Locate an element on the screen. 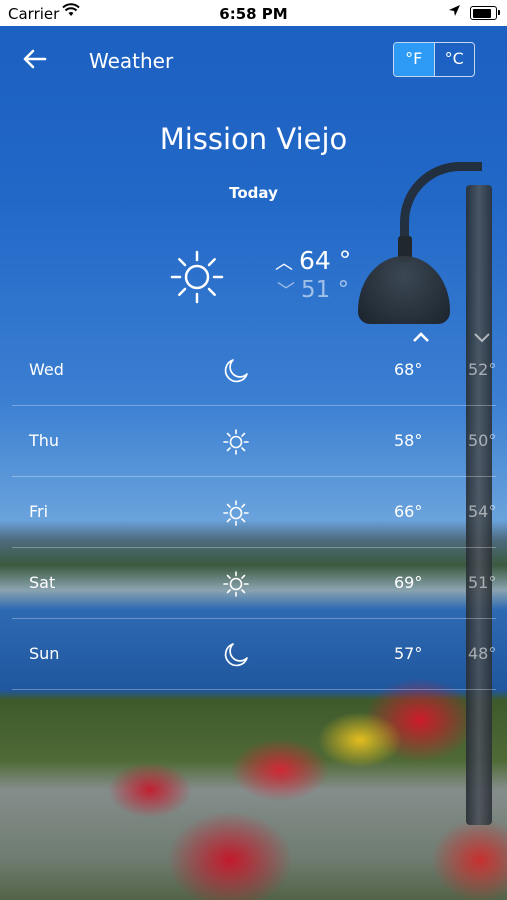  location-arrow-icon is located at coordinates (454, 12).